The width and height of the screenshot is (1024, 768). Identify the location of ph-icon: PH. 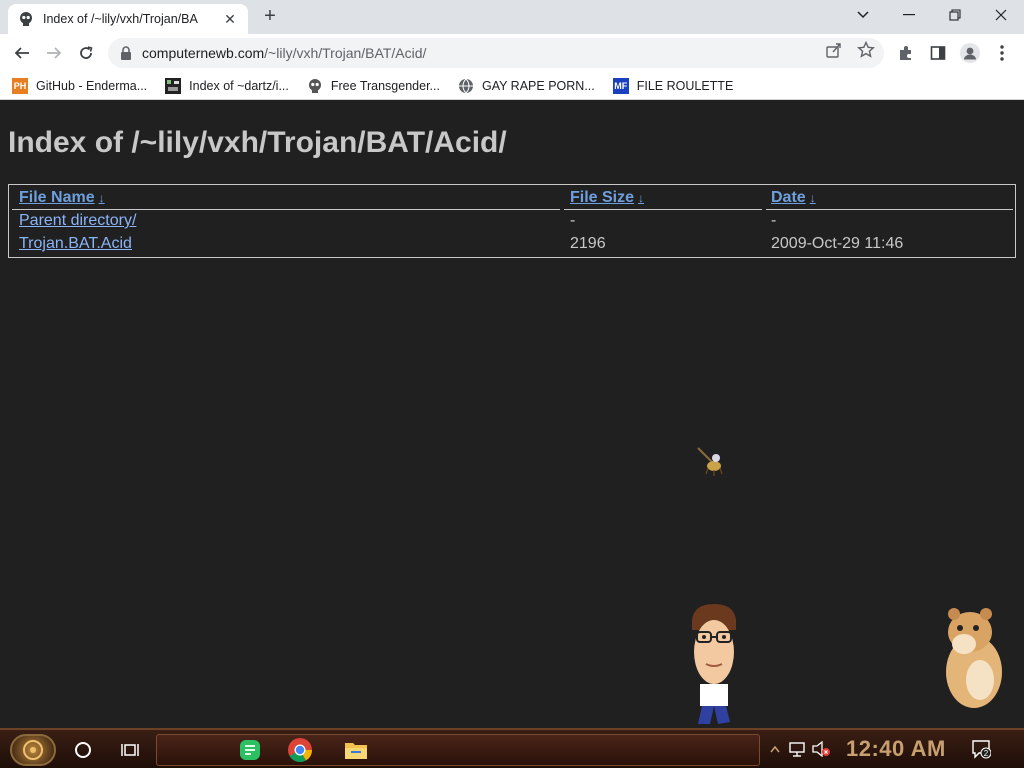
(20, 85).